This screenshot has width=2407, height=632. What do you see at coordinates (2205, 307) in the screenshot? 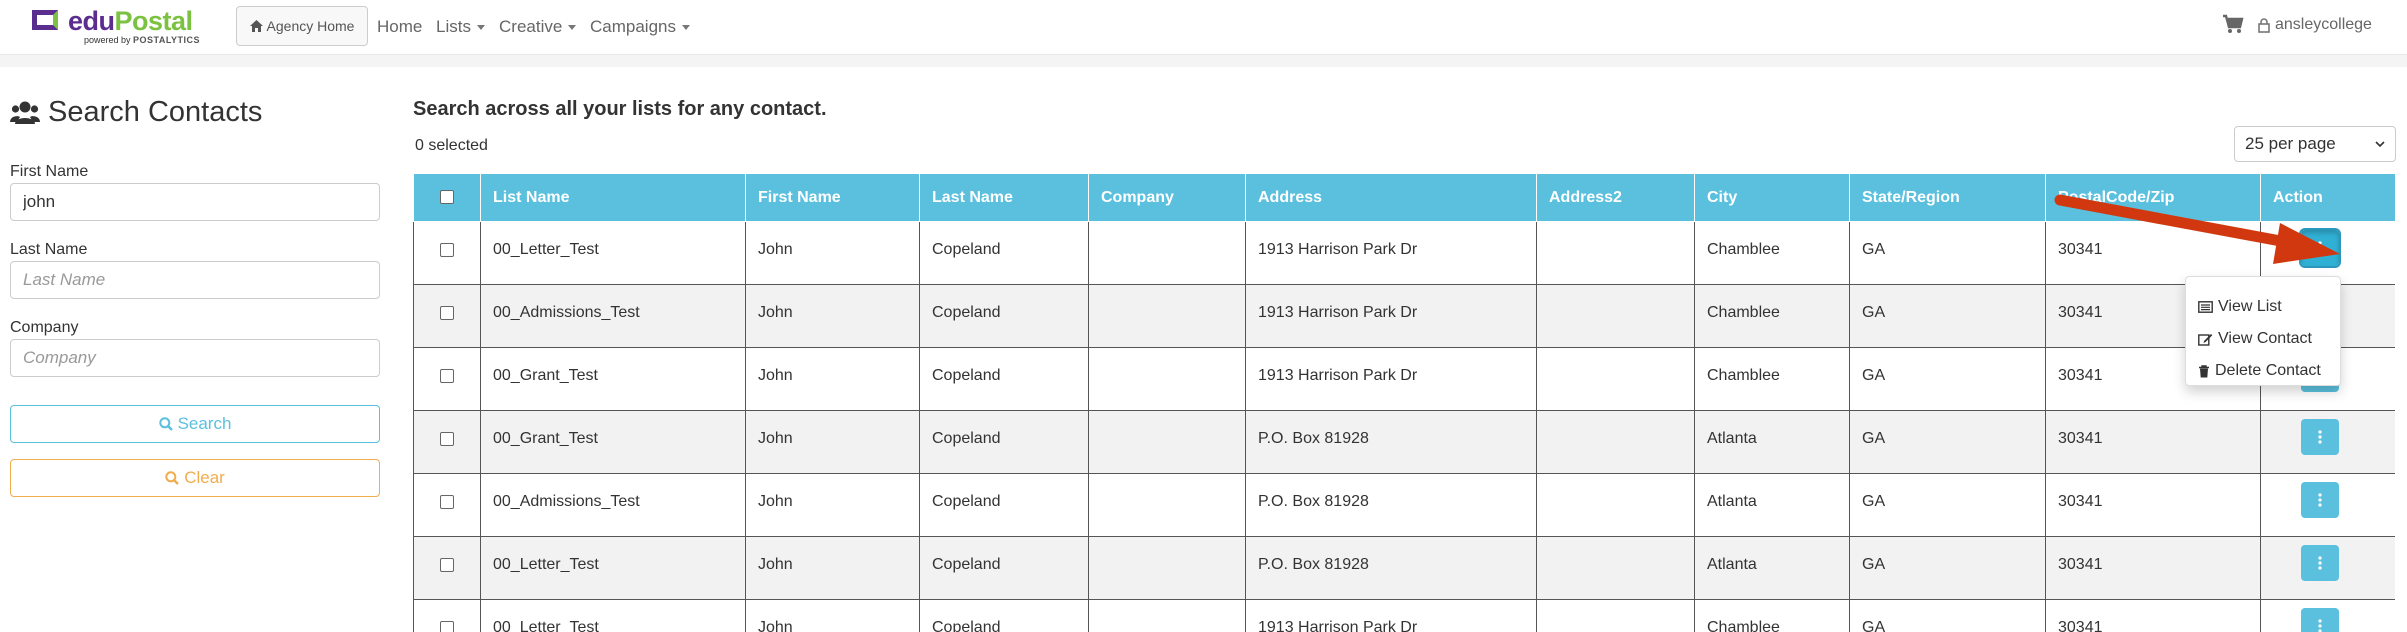
I see `list-icon` at bounding box center [2205, 307].